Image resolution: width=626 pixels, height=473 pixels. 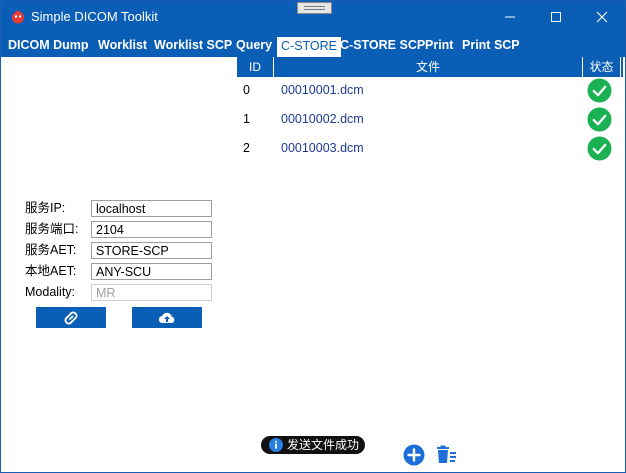 I want to click on column-header-file: 文件, so click(x=428, y=67).